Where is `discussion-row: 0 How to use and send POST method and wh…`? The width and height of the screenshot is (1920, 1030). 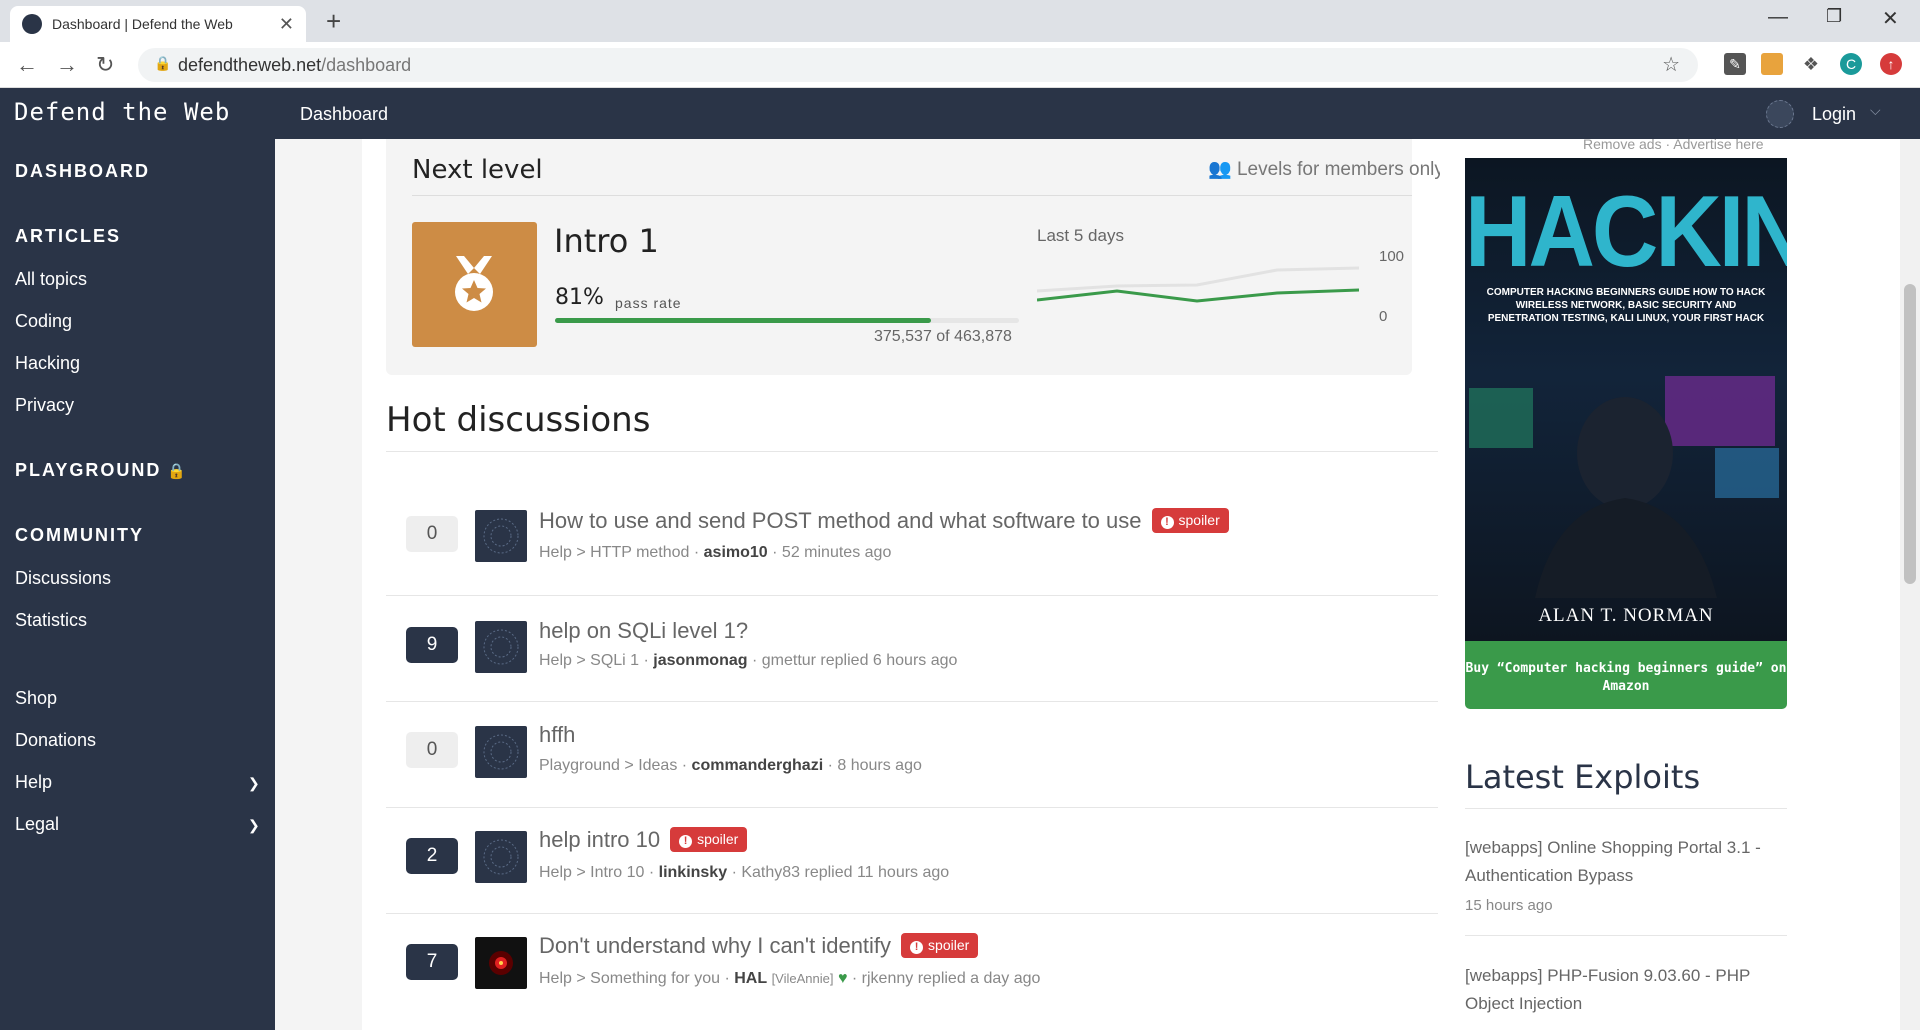 discussion-row: 0 How to use and send POST method and wh… is located at coordinates (912, 543).